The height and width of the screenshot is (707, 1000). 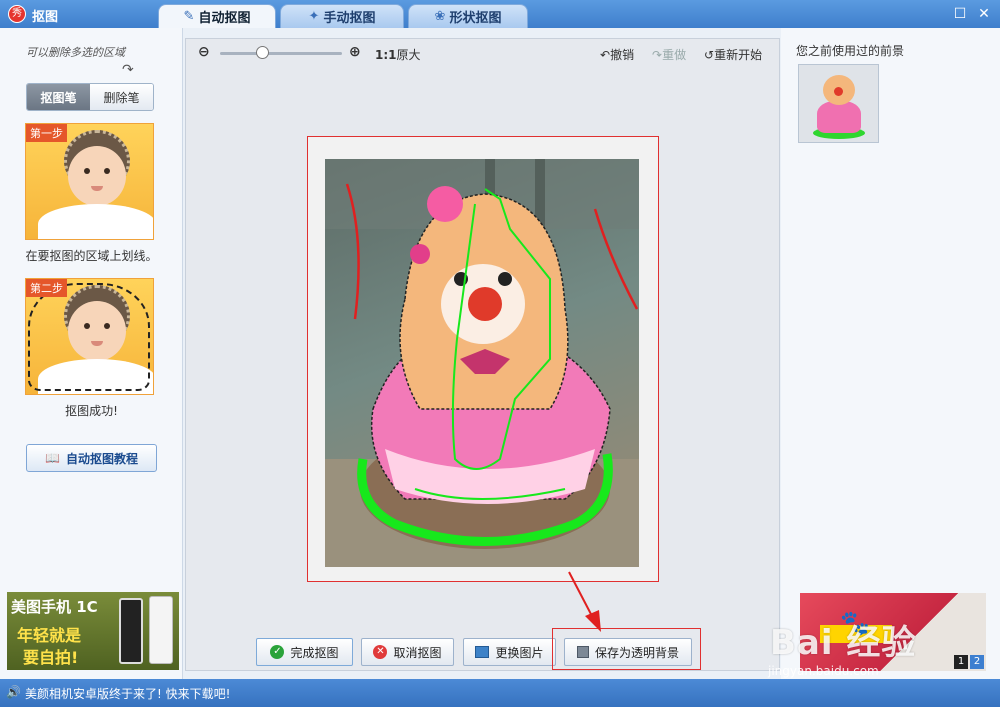 I want to click on undo-label: 撤销, so click(x=622, y=55).